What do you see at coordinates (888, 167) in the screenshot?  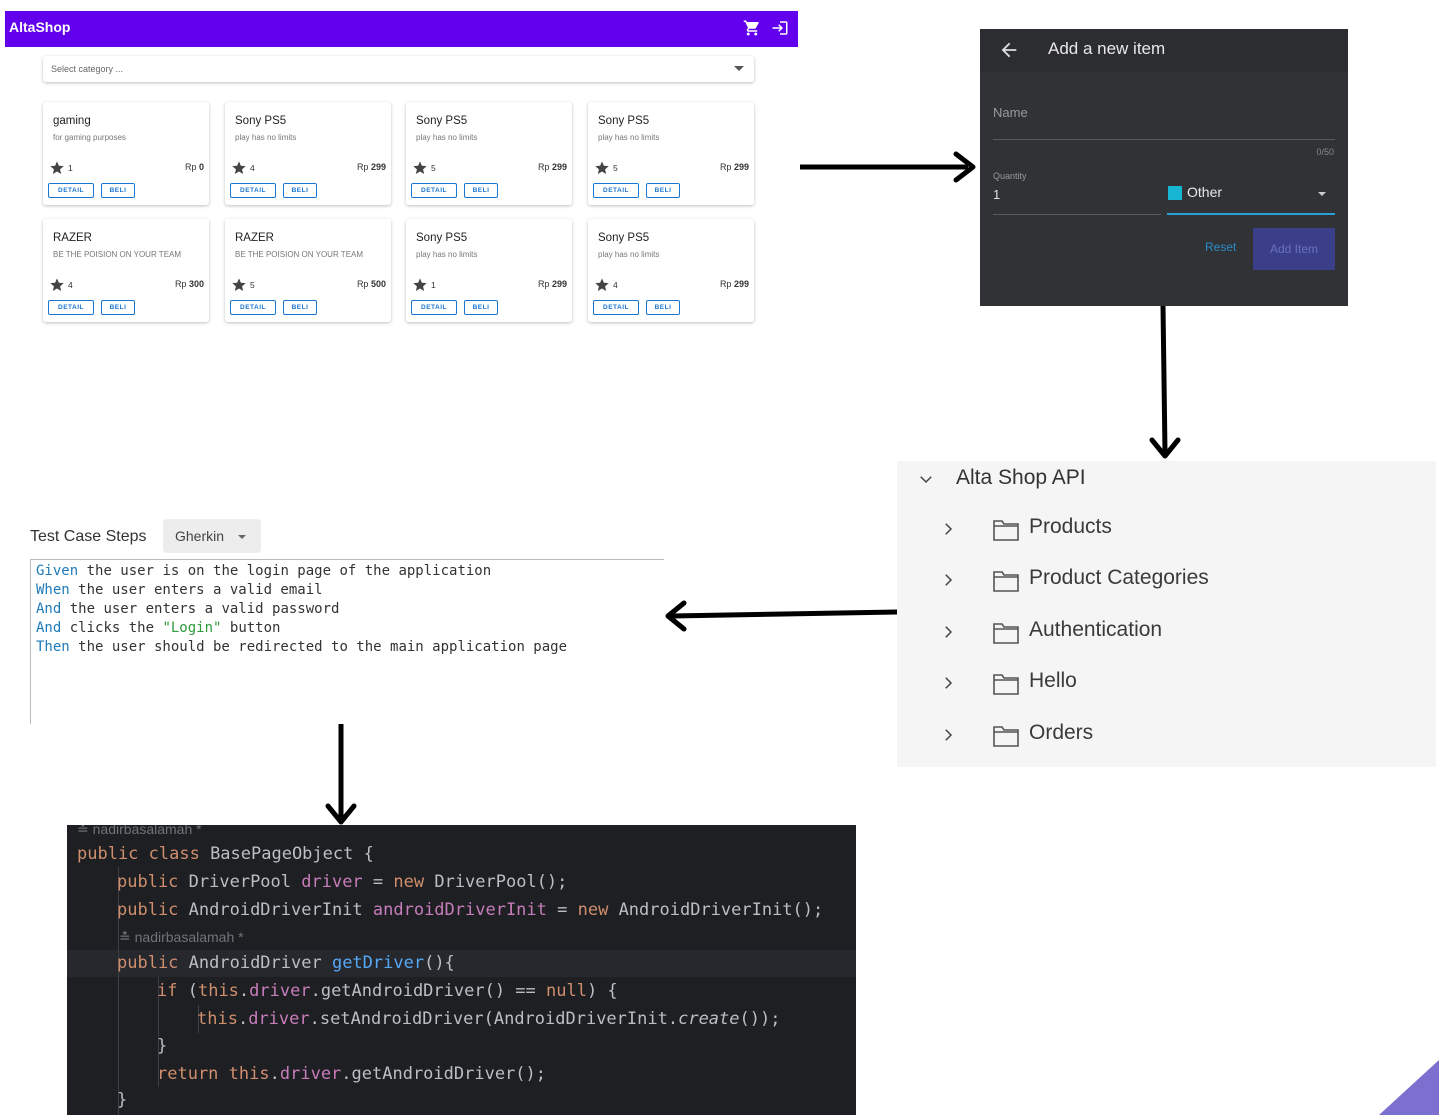 I see `arrow-right` at bounding box center [888, 167].